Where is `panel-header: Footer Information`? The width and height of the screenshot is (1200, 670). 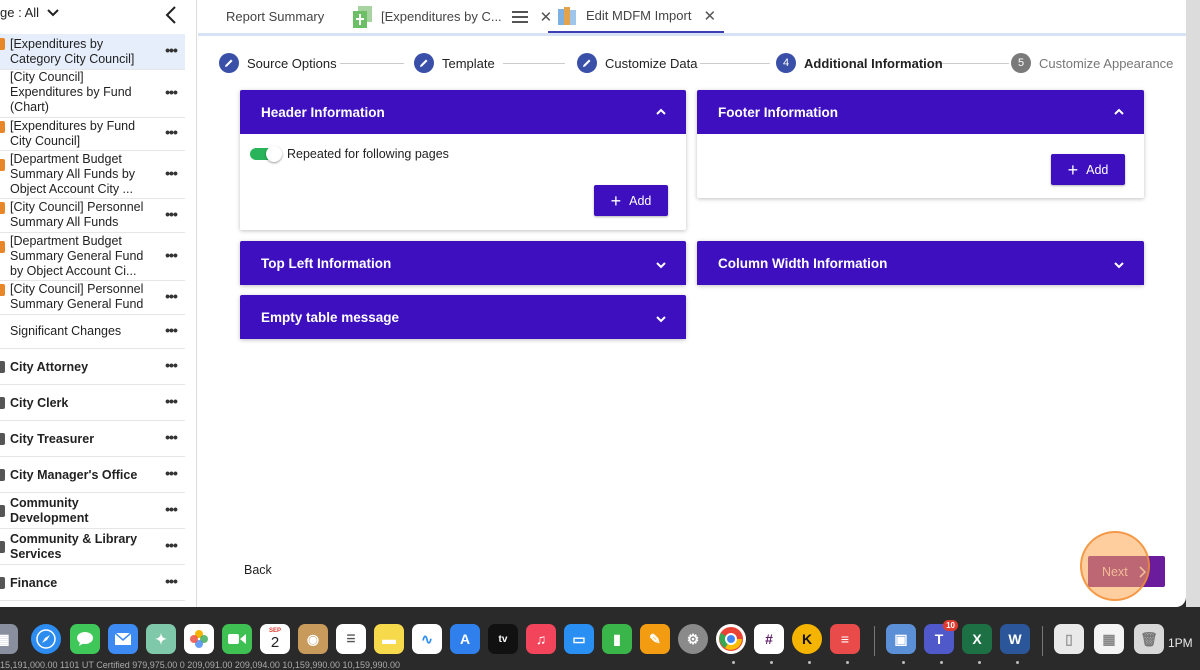
panel-header: Footer Information is located at coordinates (920, 112).